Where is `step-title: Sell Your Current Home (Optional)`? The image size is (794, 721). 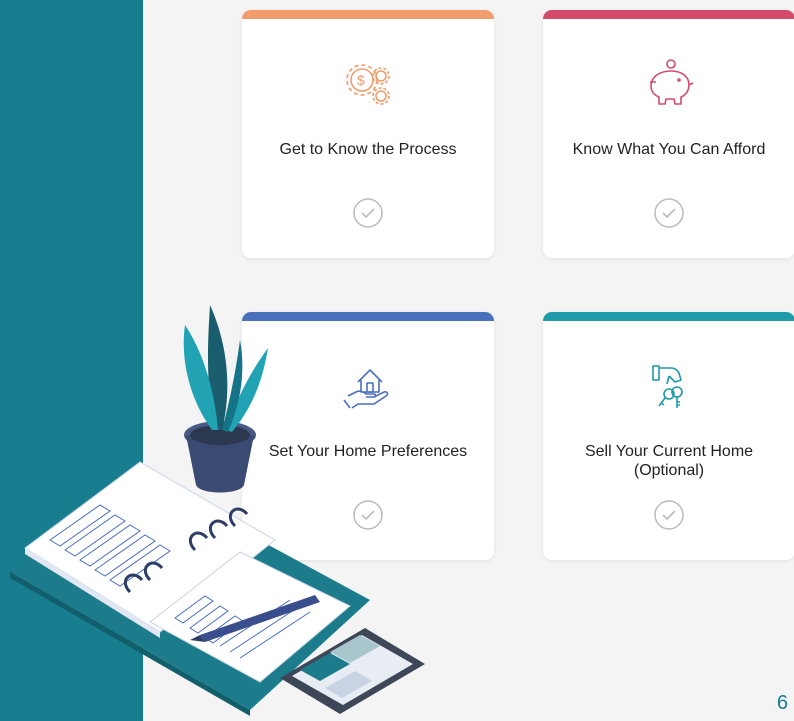 step-title: Sell Your Current Home (Optional) is located at coordinates (669, 461).